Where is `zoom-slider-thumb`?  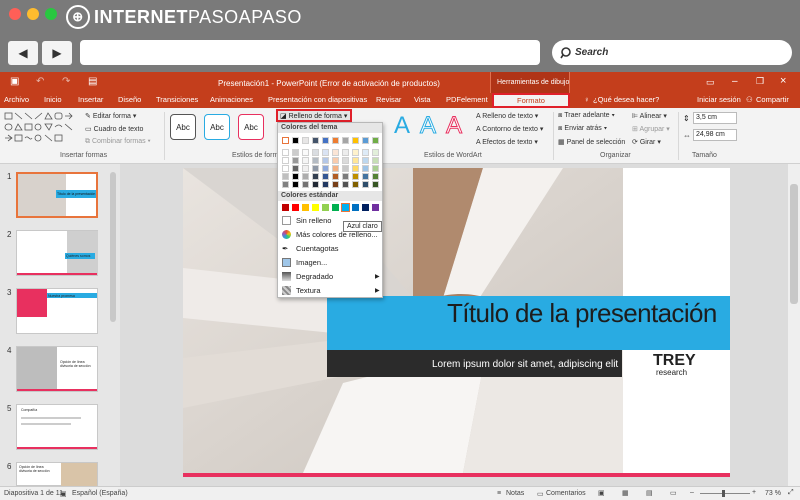
zoom-slider-thumb is located at coordinates (723, 493).